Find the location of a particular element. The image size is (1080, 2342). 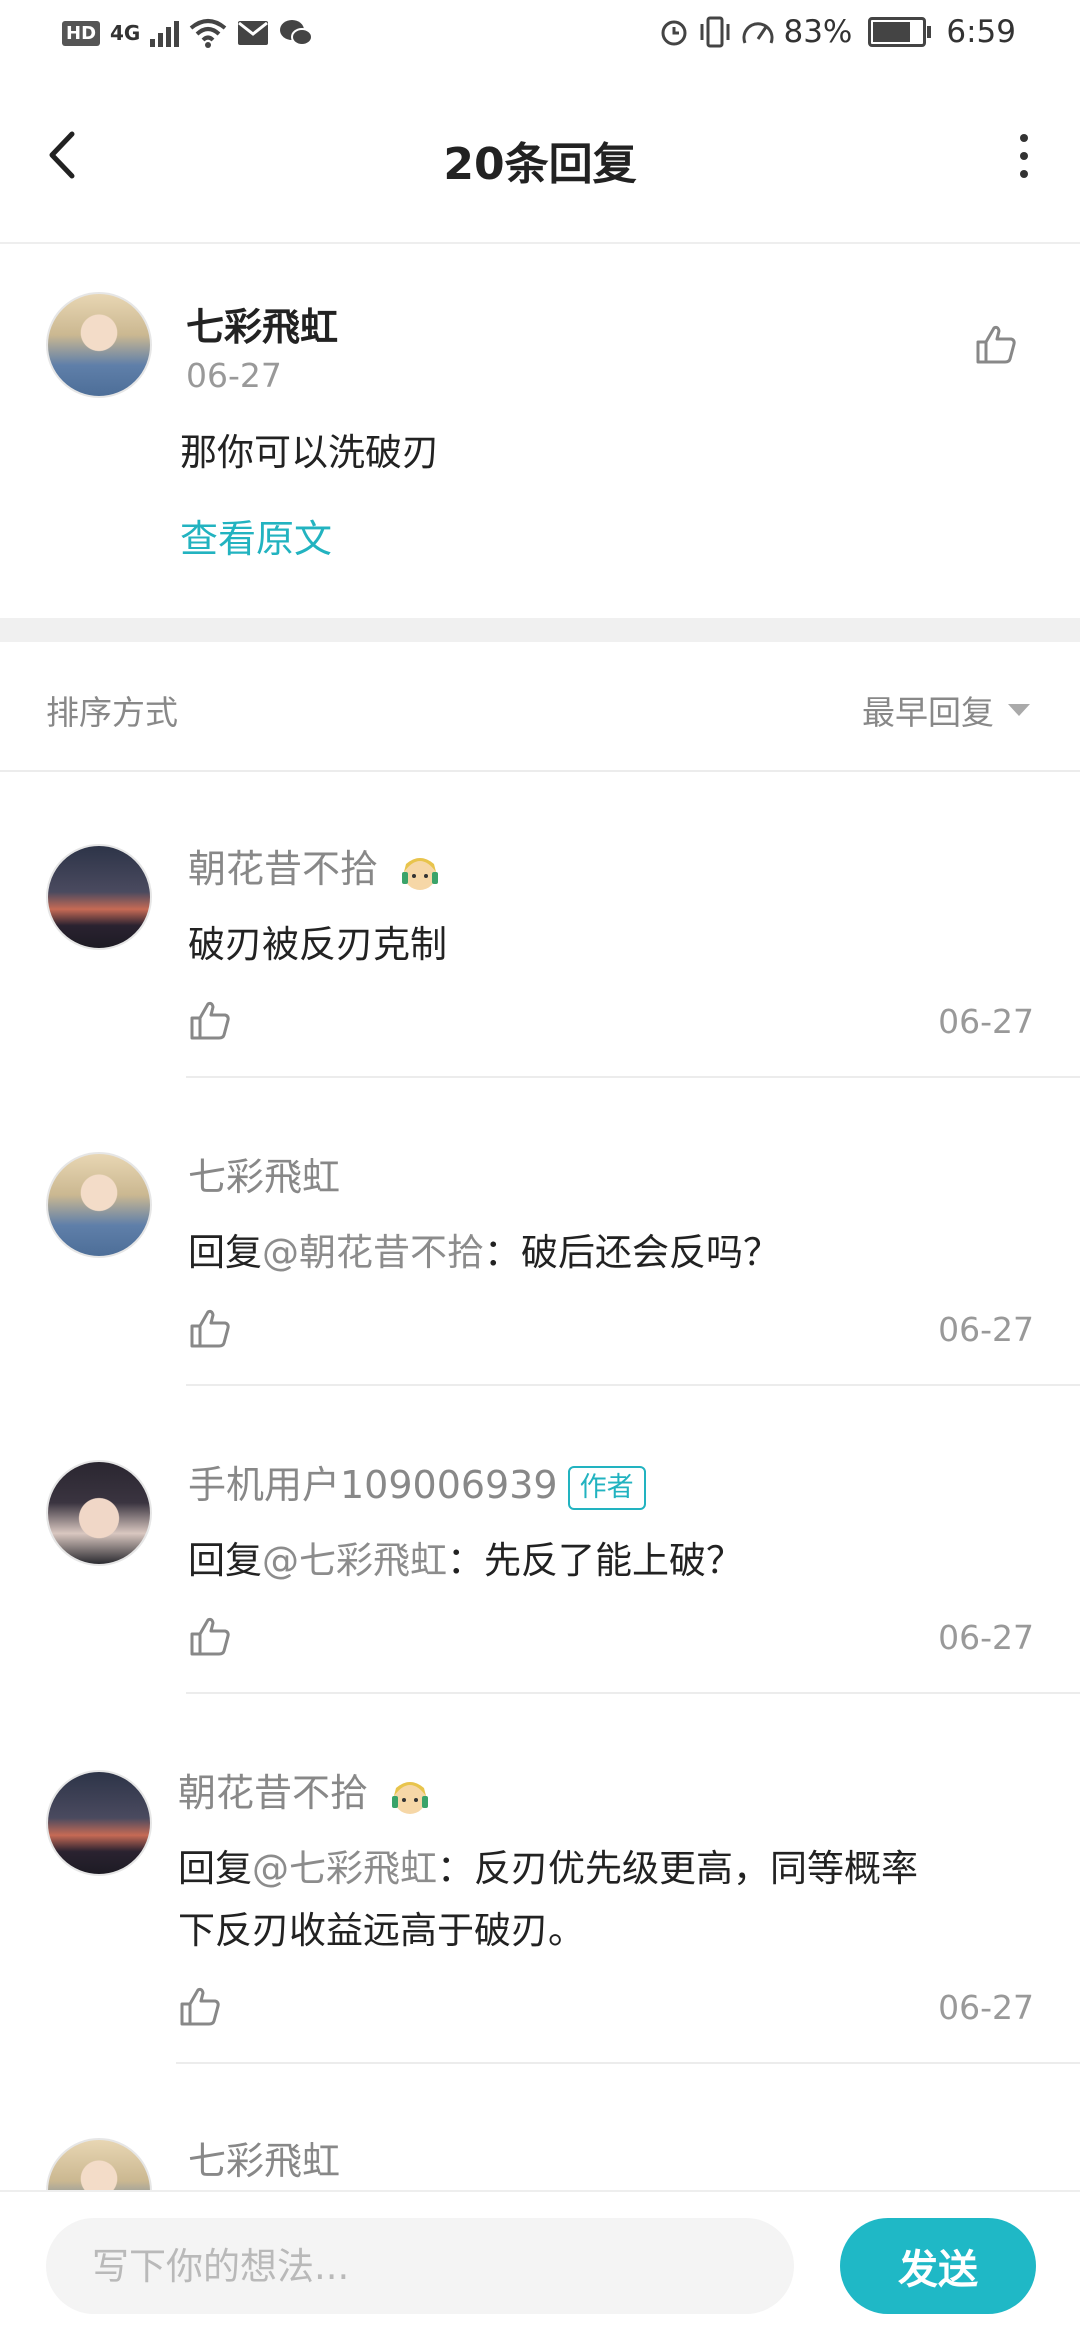

clock: 6:59 is located at coordinates (981, 32).